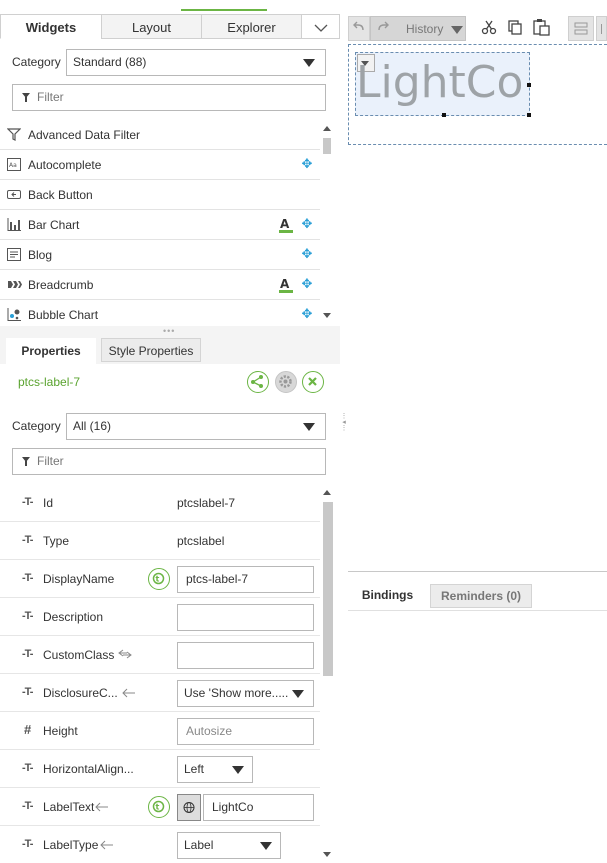  Describe the element at coordinates (160, 313) in the screenshot. I see `list-item: Bubble Chart ✥` at that location.